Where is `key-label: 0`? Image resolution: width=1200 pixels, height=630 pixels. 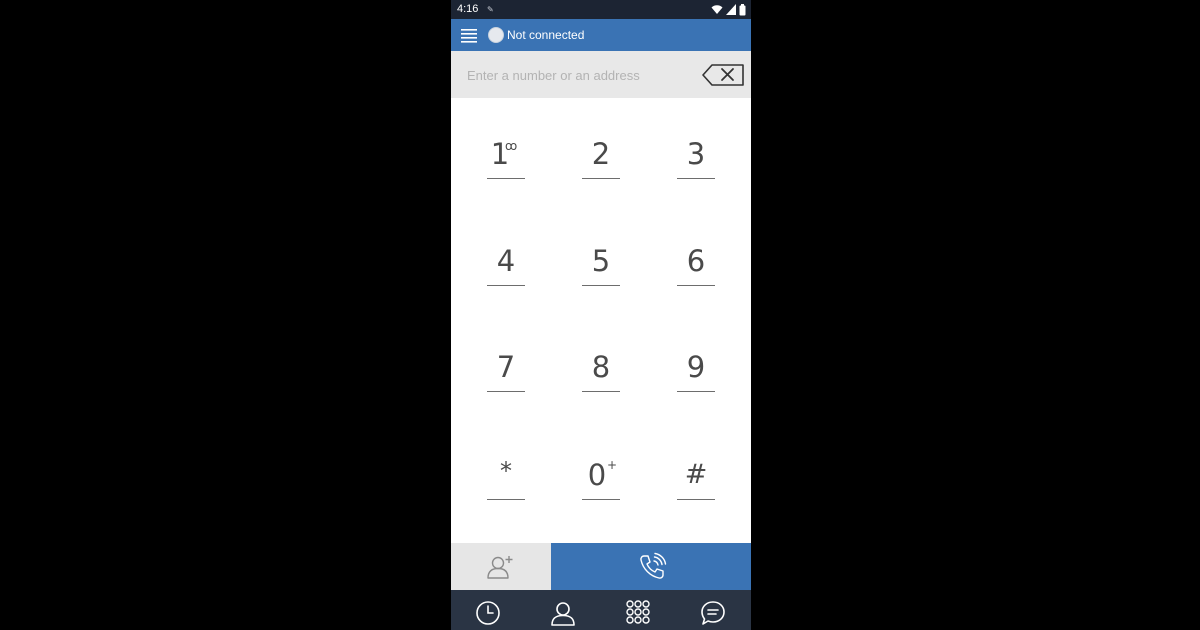 key-label: 0 is located at coordinates (597, 475).